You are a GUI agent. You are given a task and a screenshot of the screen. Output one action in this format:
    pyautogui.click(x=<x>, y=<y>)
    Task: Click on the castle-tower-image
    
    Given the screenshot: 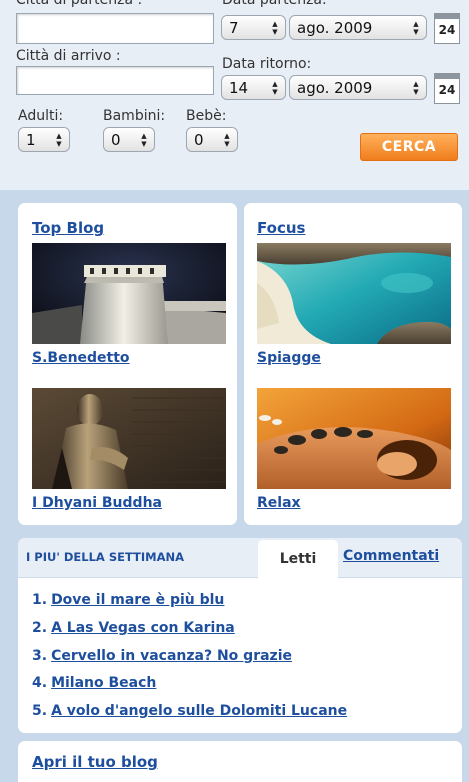 What is the action you would take?
    pyautogui.click(x=129, y=293)
    